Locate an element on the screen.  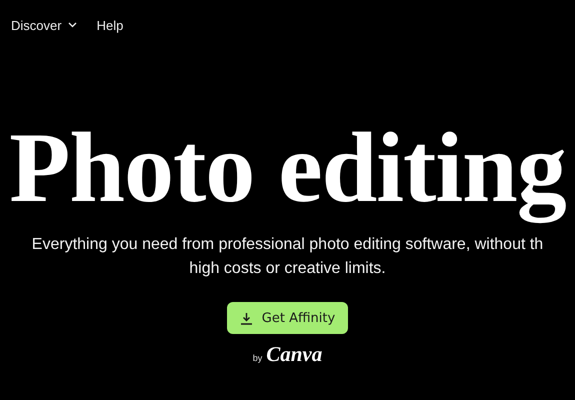
chevron-down-icon is located at coordinates (72, 25).